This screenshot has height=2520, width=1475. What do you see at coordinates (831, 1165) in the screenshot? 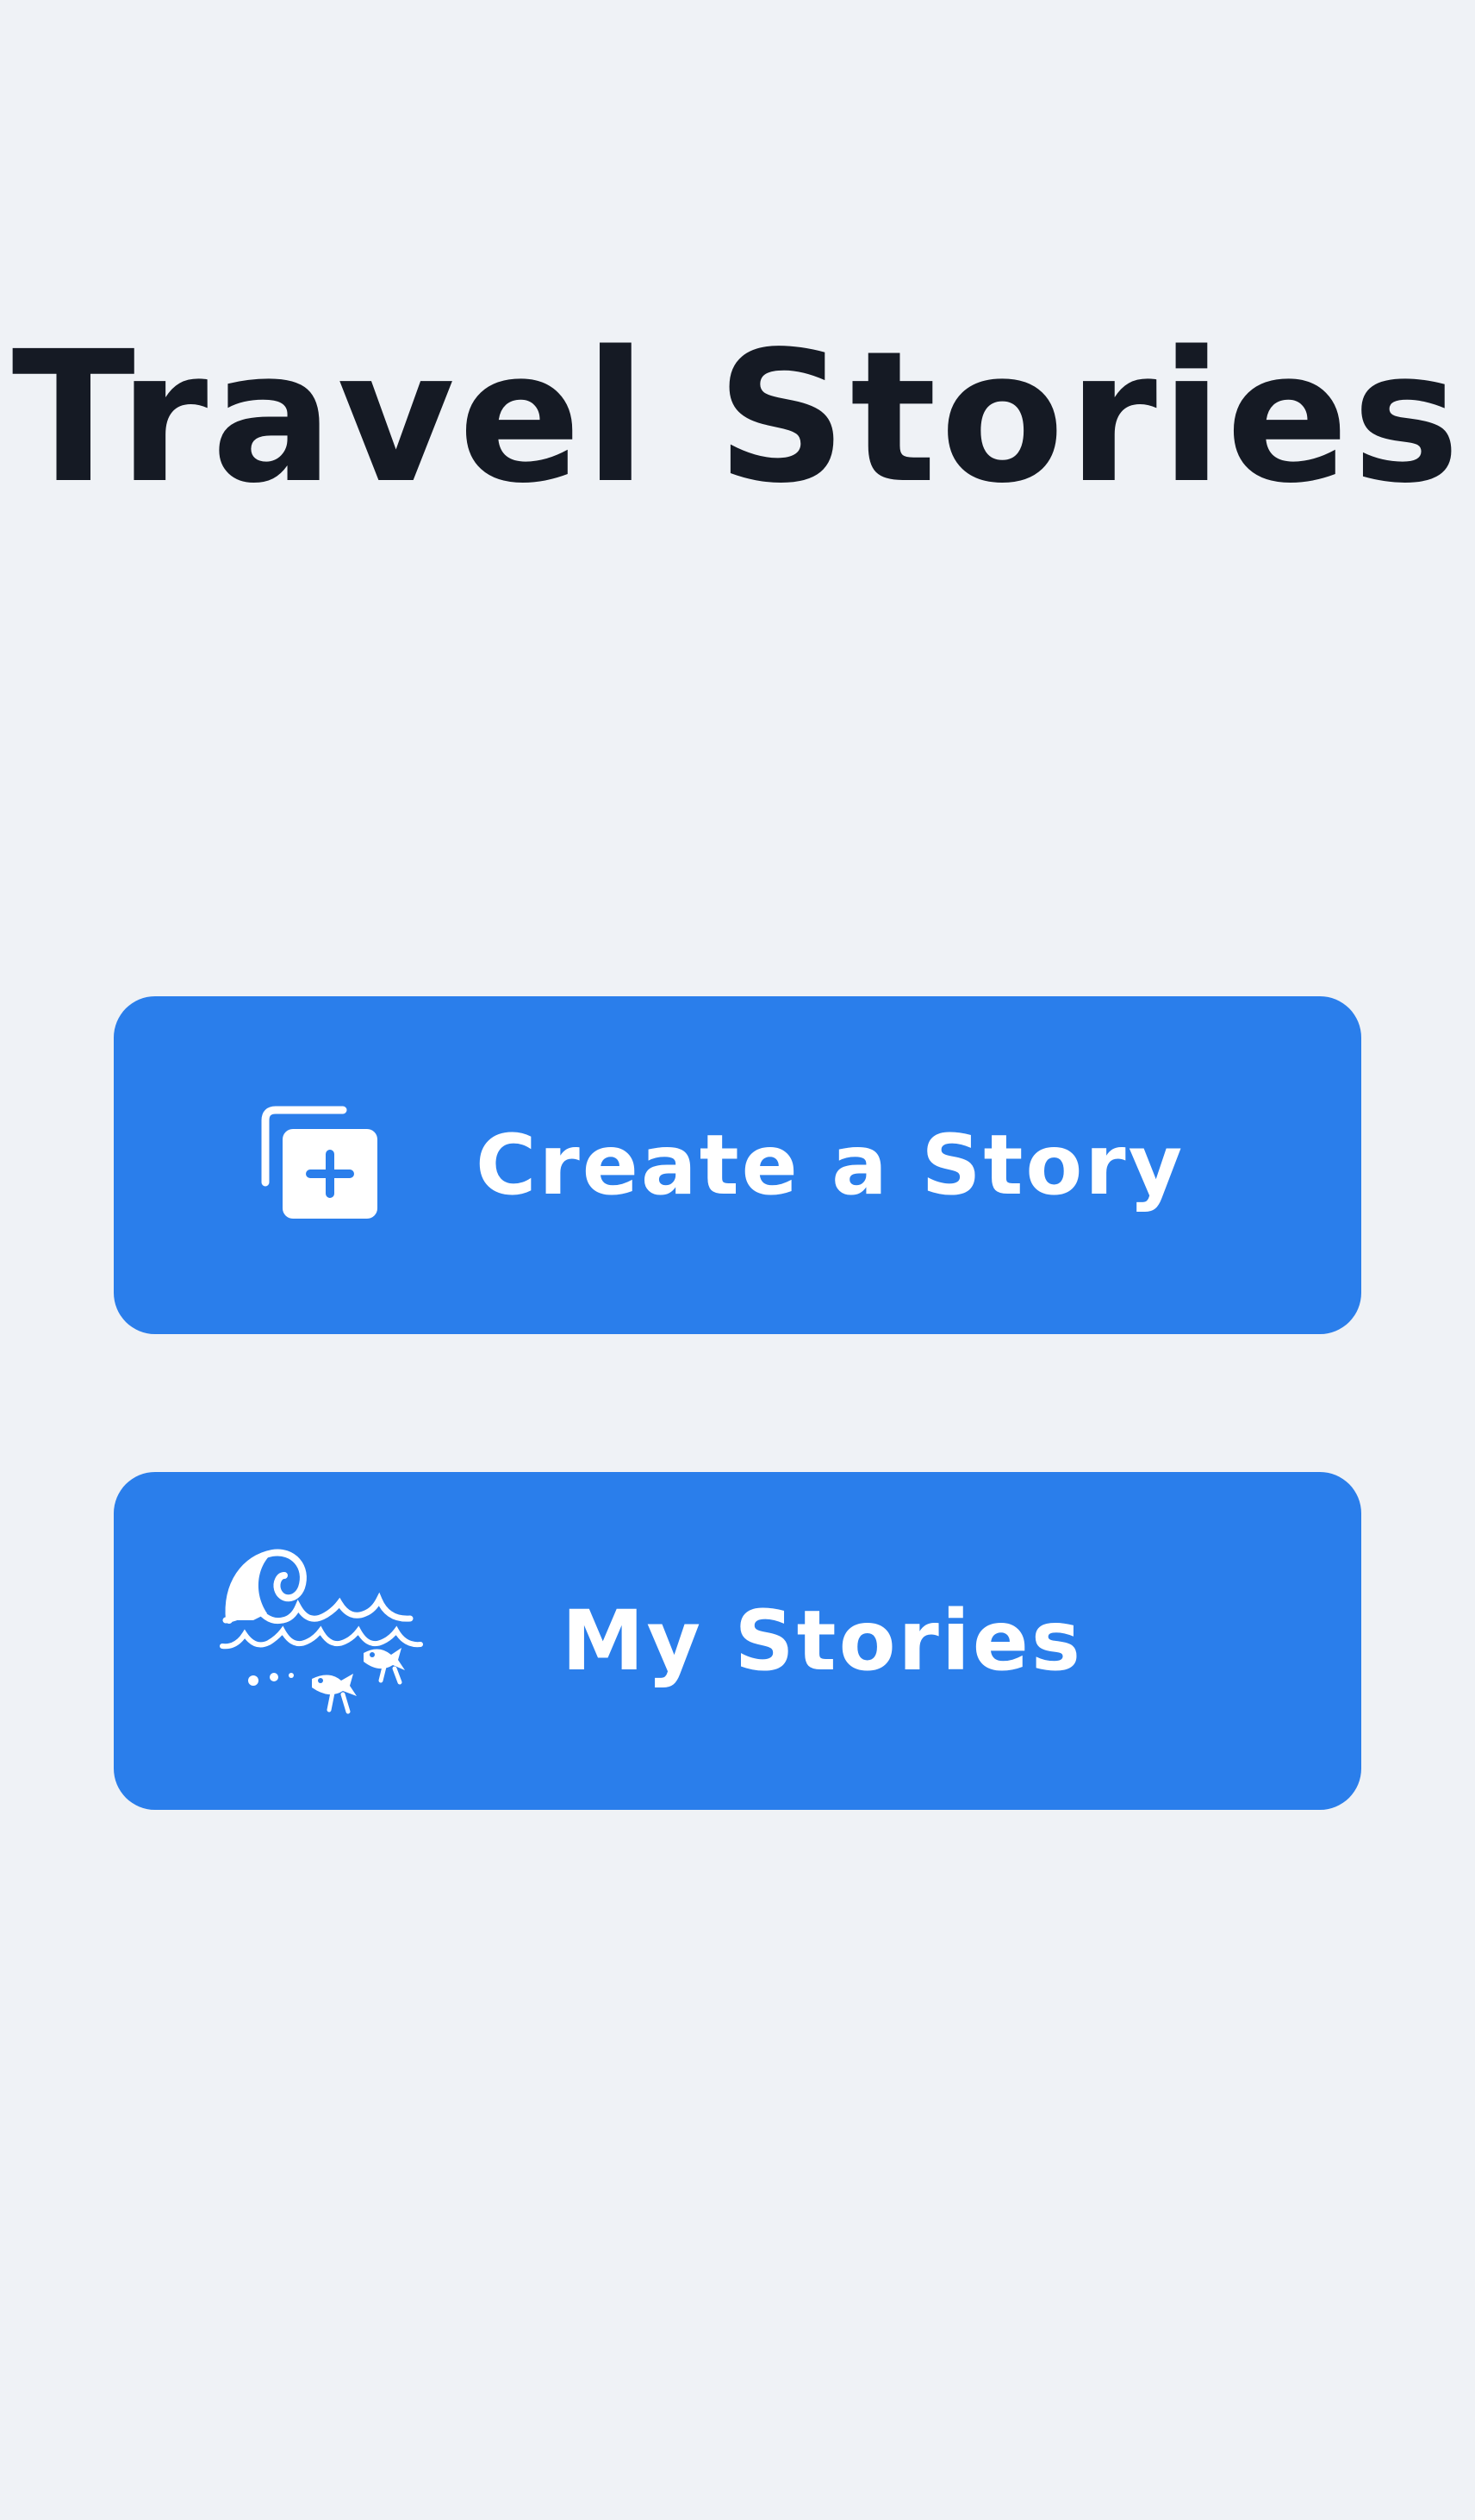
I see `create-story-label: Create a Story` at bounding box center [831, 1165].